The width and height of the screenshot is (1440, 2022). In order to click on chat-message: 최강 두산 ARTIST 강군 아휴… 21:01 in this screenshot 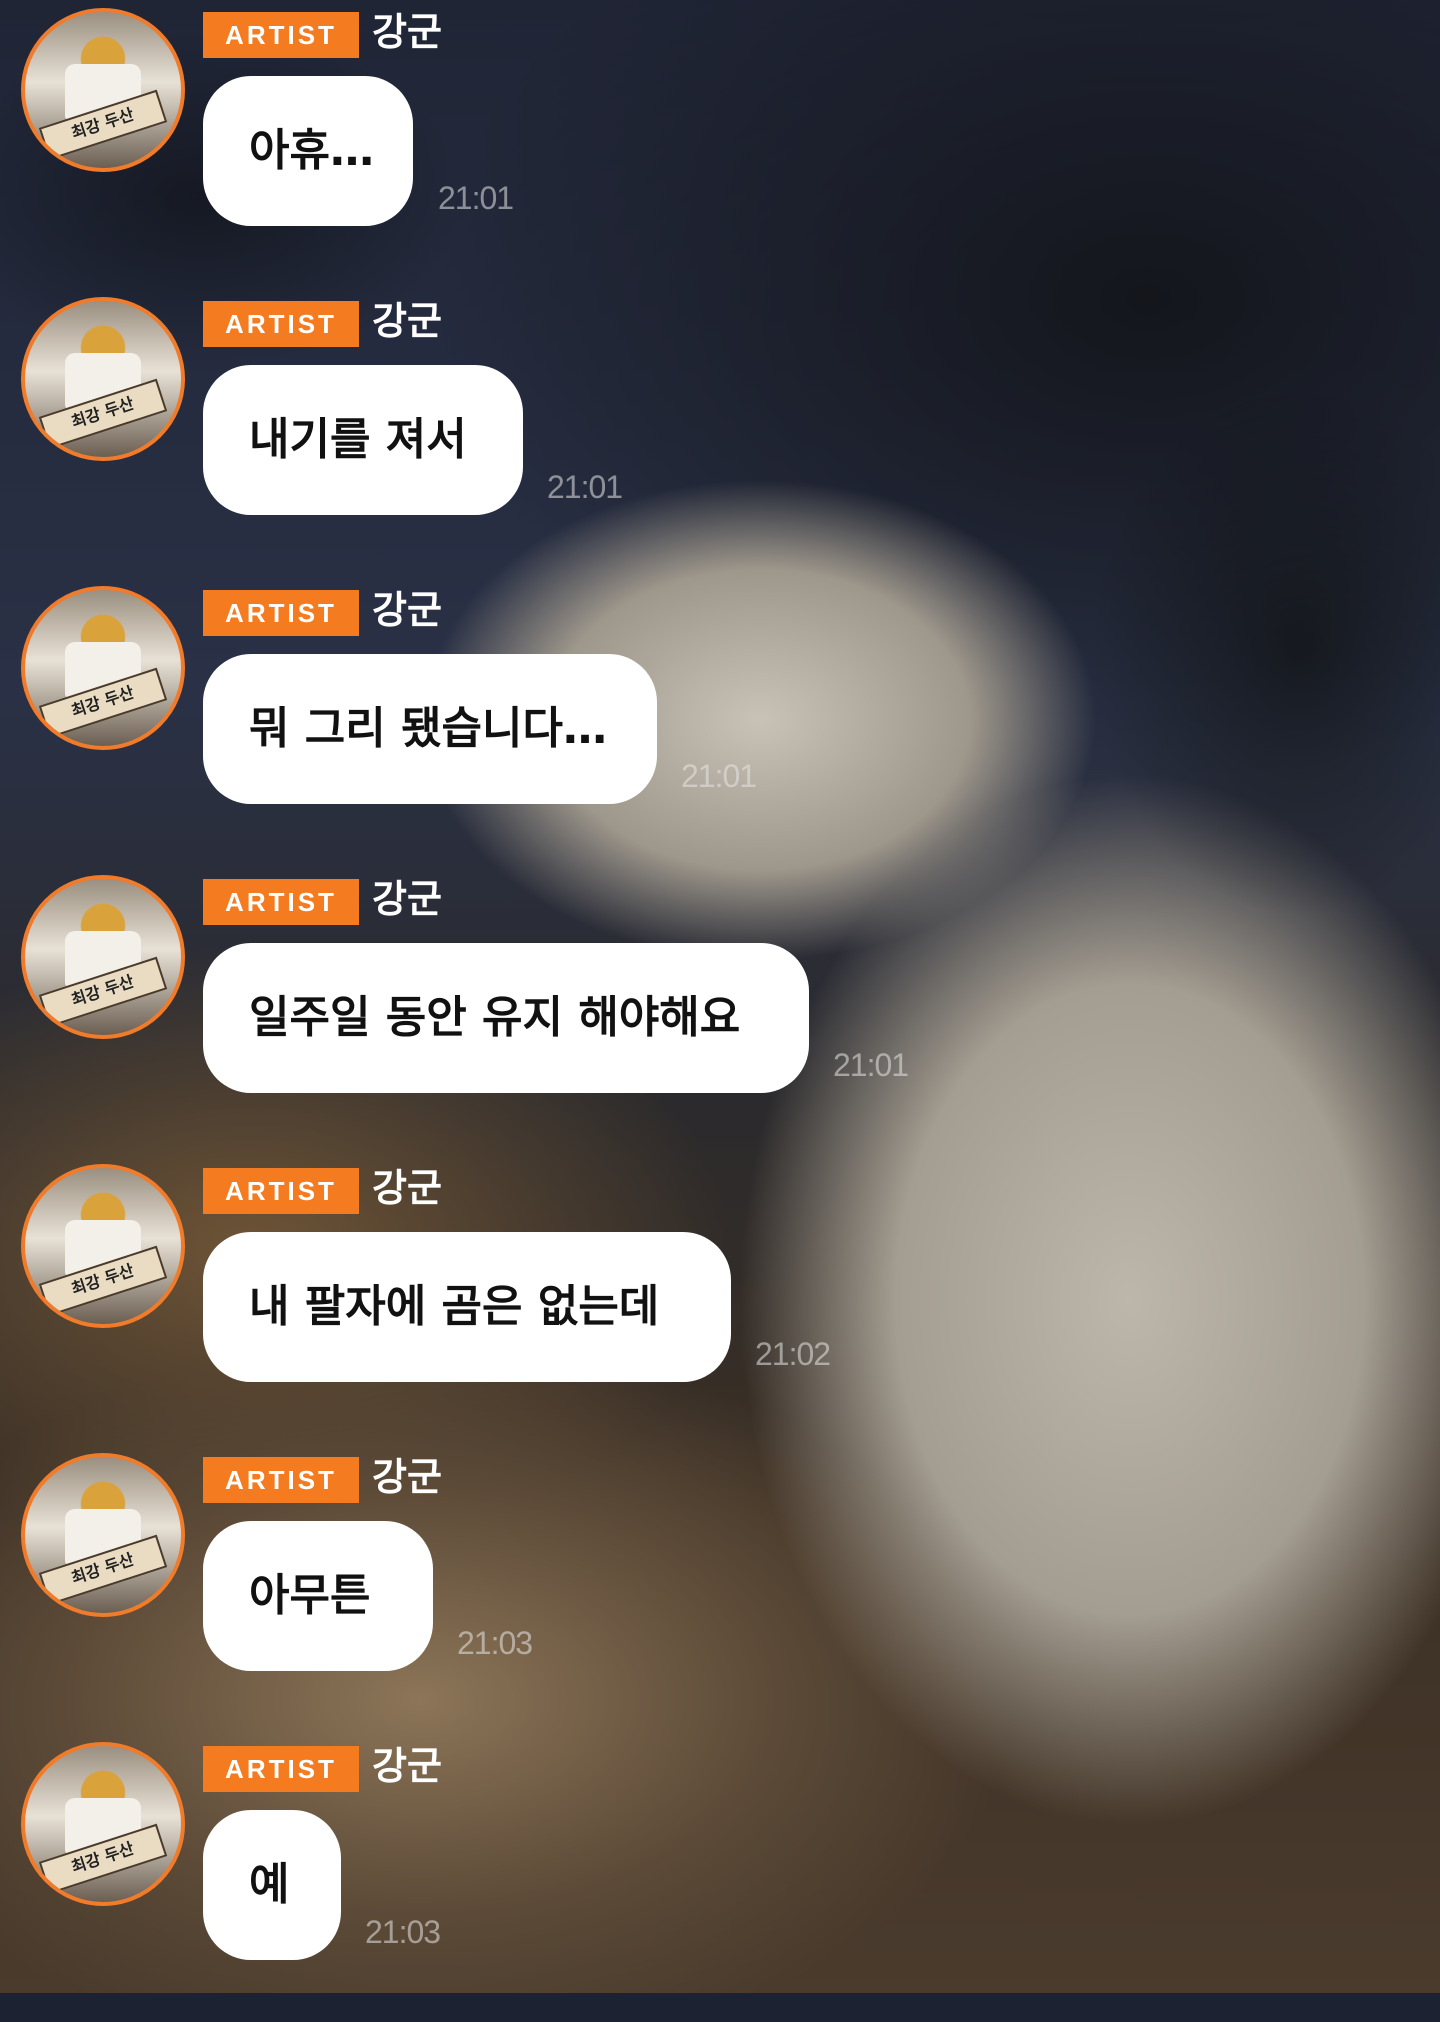, I will do `click(720, 144)`.